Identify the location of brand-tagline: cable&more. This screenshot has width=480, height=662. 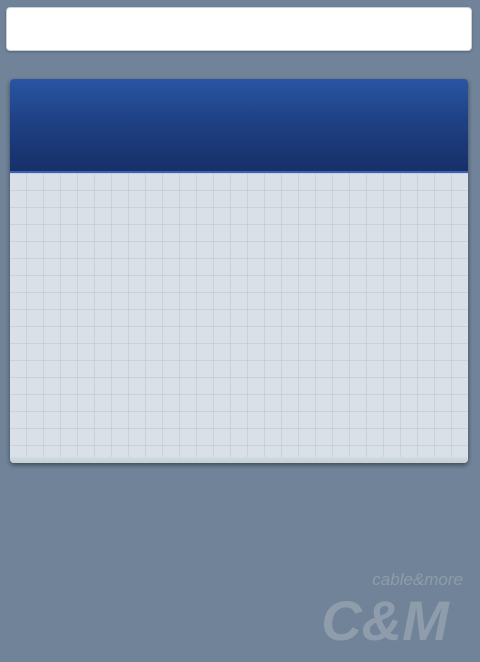
(417, 579).